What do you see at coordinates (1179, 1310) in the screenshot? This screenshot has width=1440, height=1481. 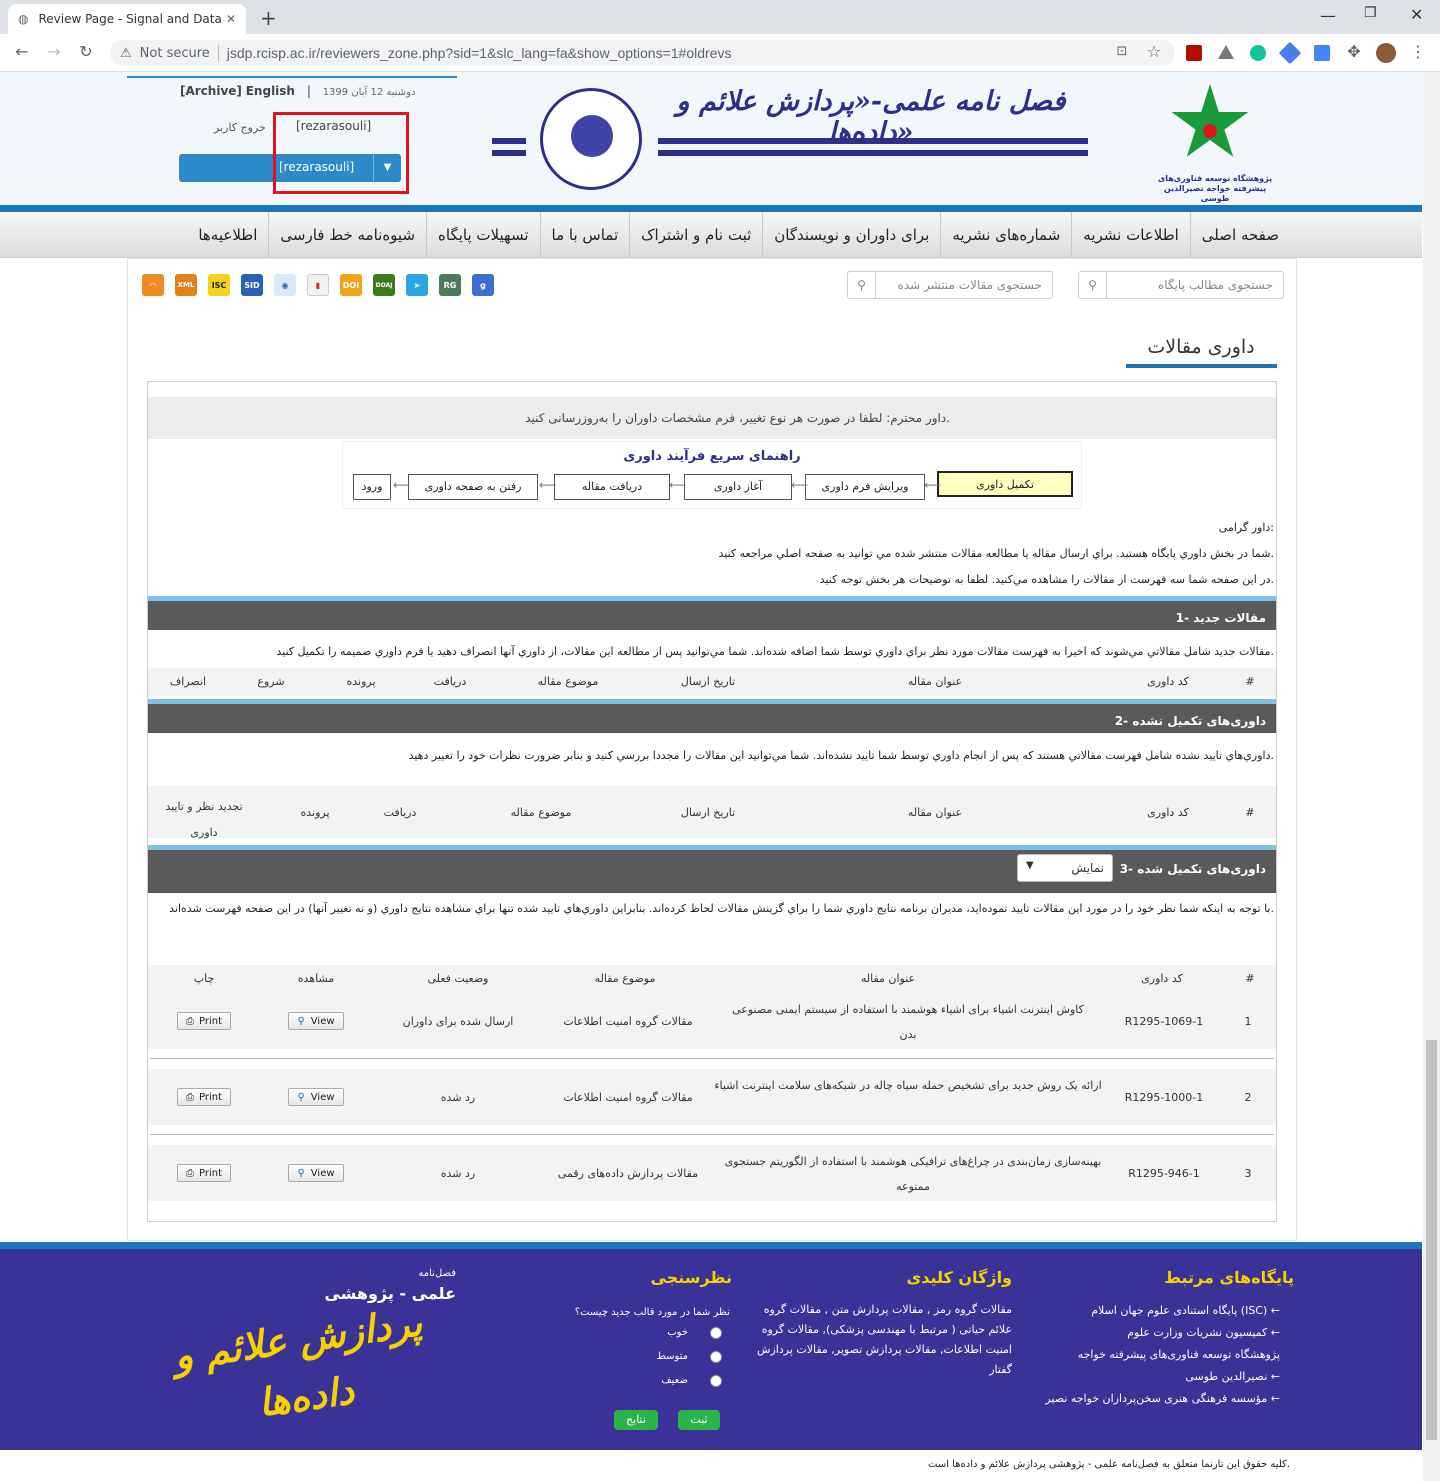 I see `related-label: پایگاه استنادی علوم جهان اسلام (ISC)` at bounding box center [1179, 1310].